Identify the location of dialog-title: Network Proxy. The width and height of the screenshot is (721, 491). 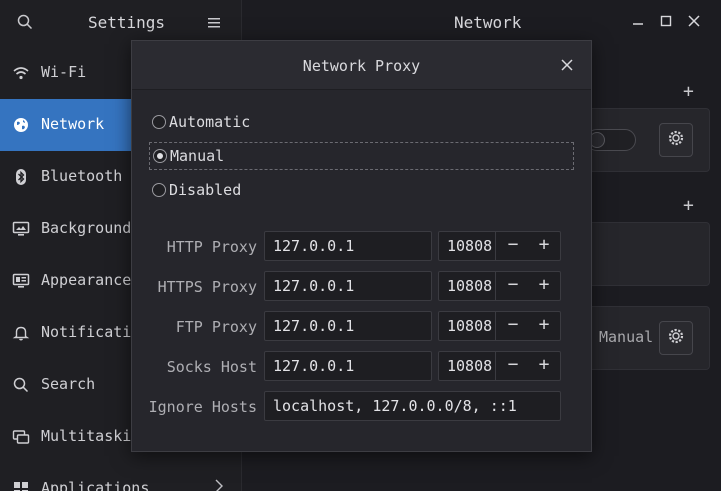
(361, 66).